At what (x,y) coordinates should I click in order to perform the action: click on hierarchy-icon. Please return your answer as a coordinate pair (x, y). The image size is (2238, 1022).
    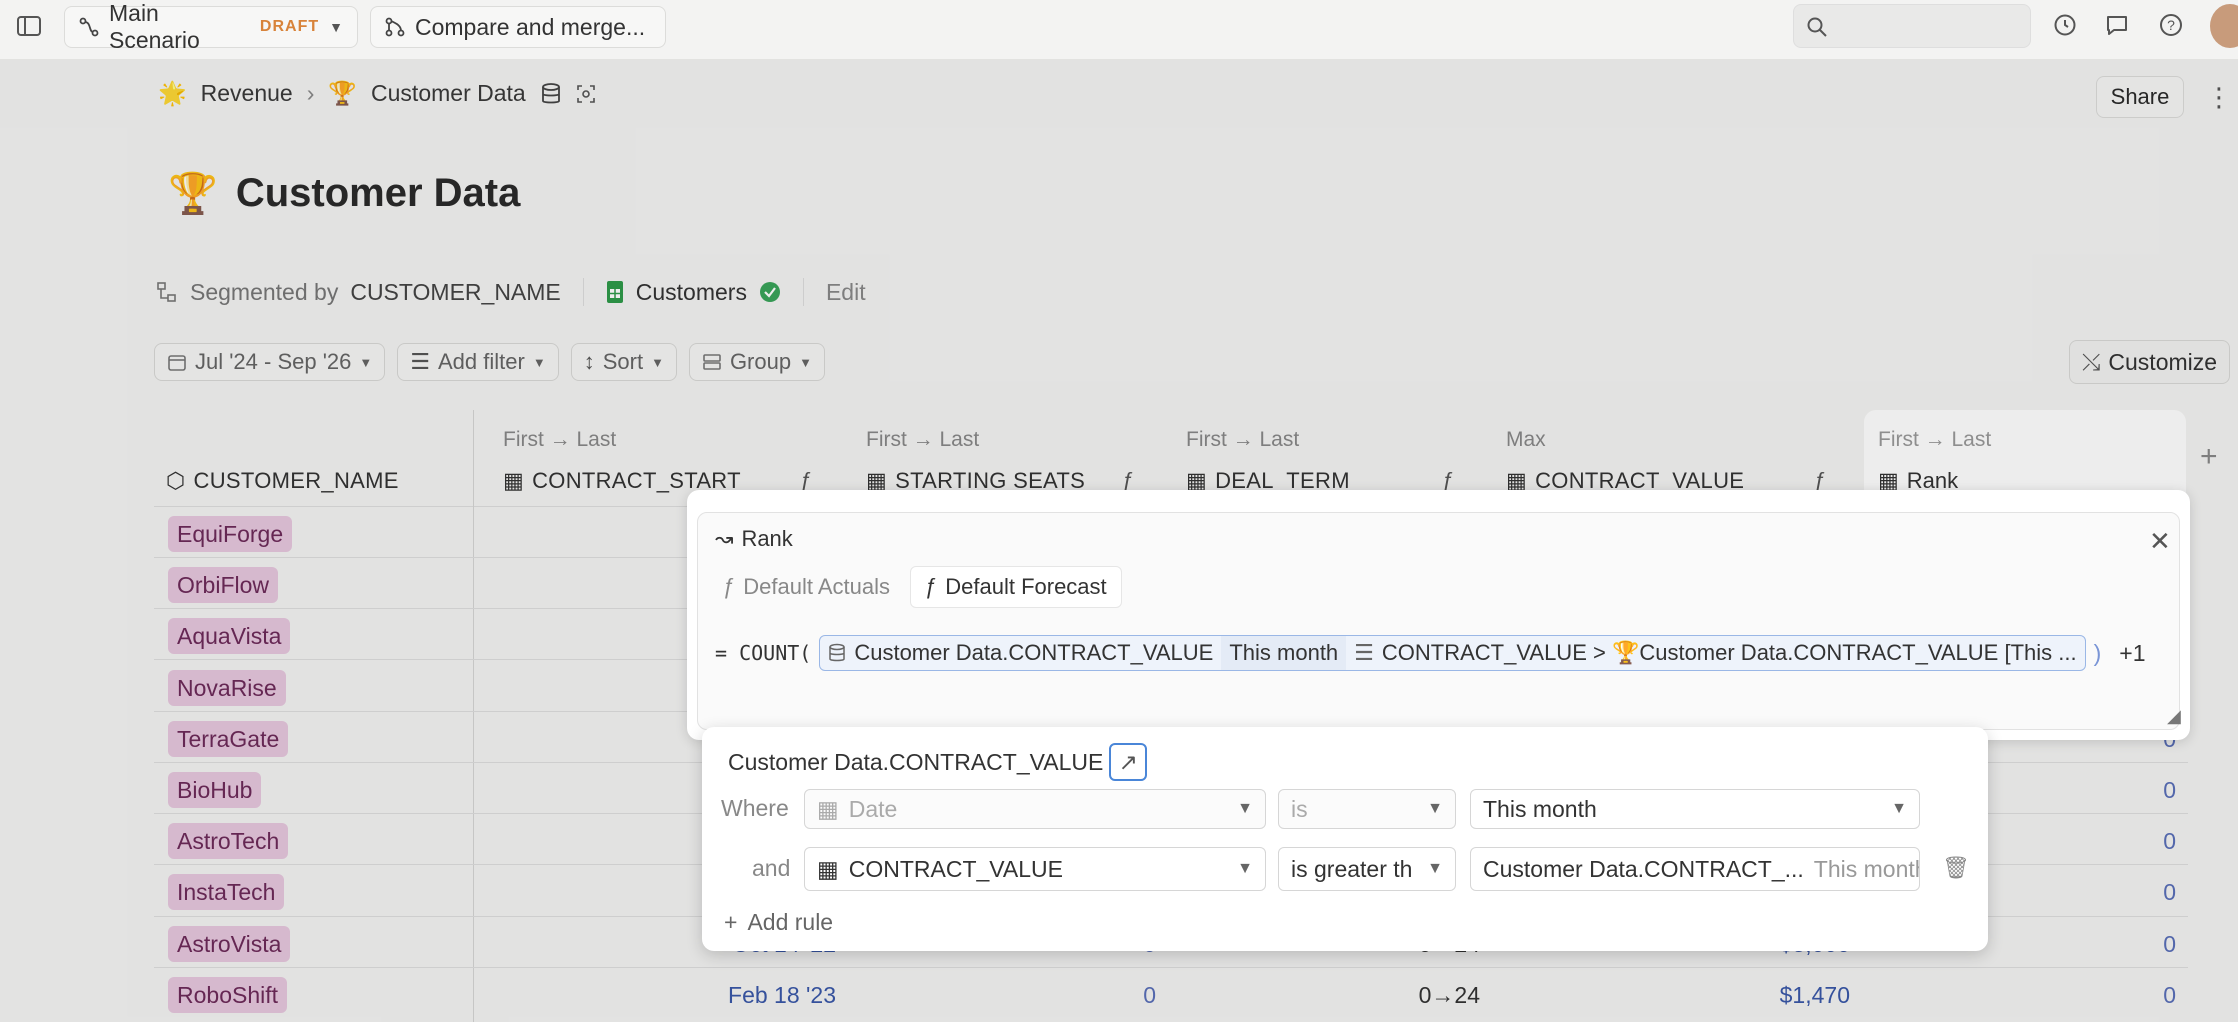
    Looking at the image, I should click on (167, 292).